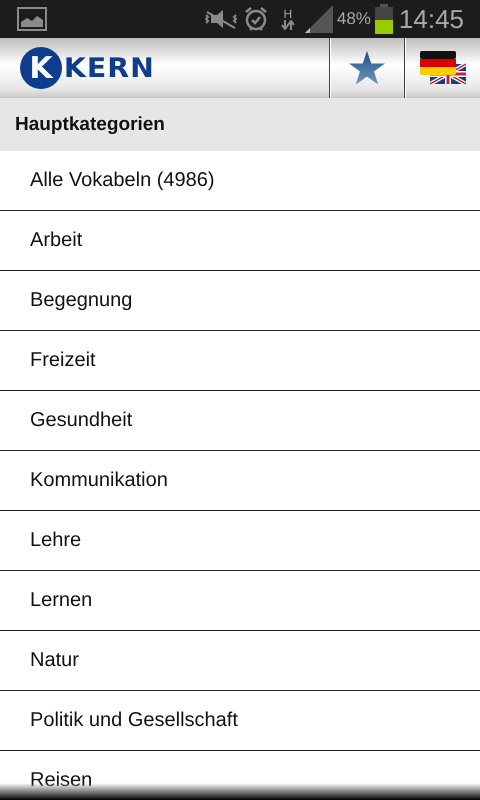  Describe the element at coordinates (240, 601) in the screenshot. I see `category-item: Lernen` at that location.